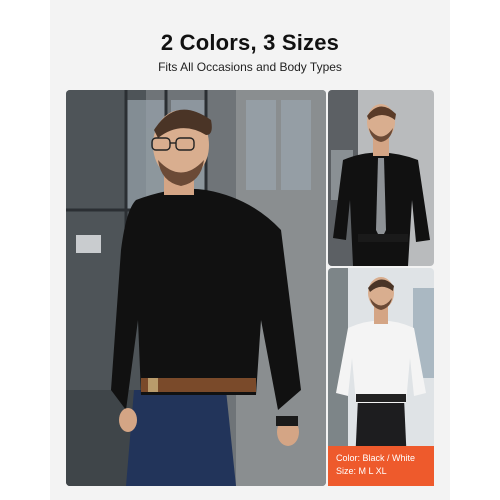 The height and width of the screenshot is (500, 500). Describe the element at coordinates (361, 471) in the screenshot. I see `size-options-text: Size: M L XL` at that location.